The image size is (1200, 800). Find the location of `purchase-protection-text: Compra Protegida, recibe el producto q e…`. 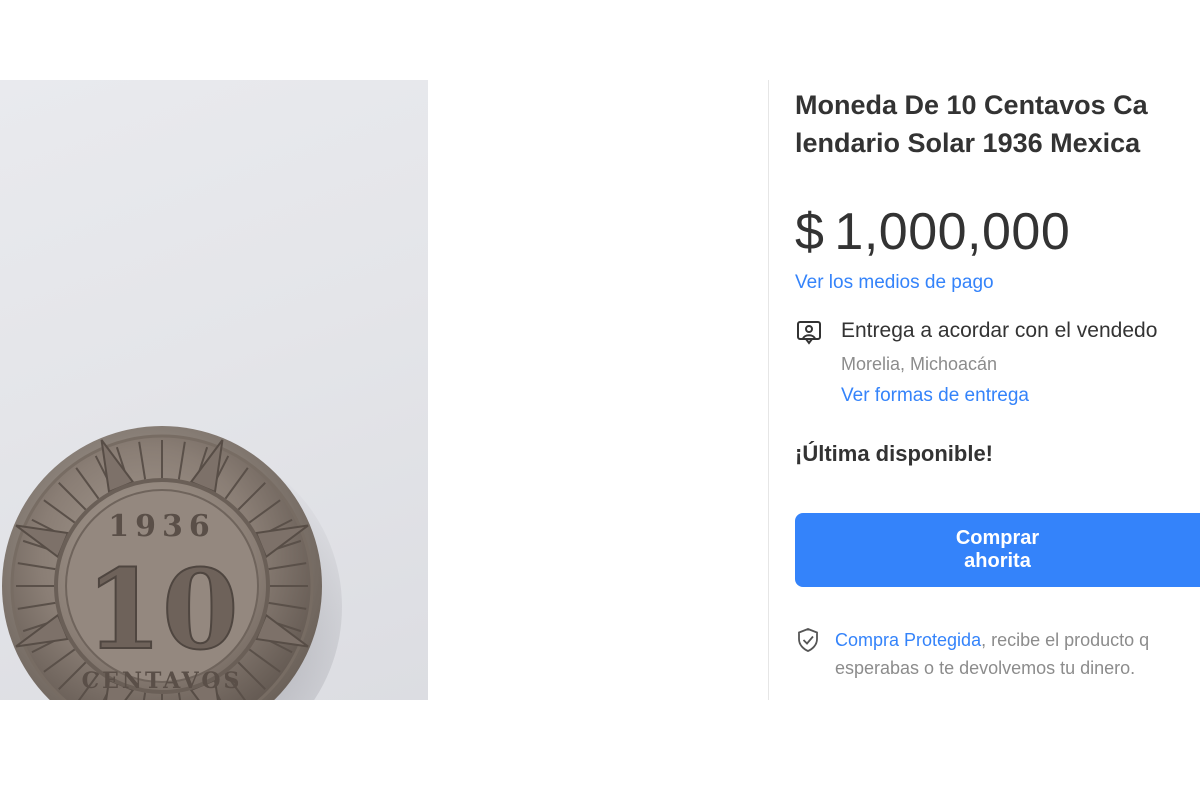

purchase-protection-text: Compra Protegida, recibe el producto q e… is located at coordinates (992, 654).